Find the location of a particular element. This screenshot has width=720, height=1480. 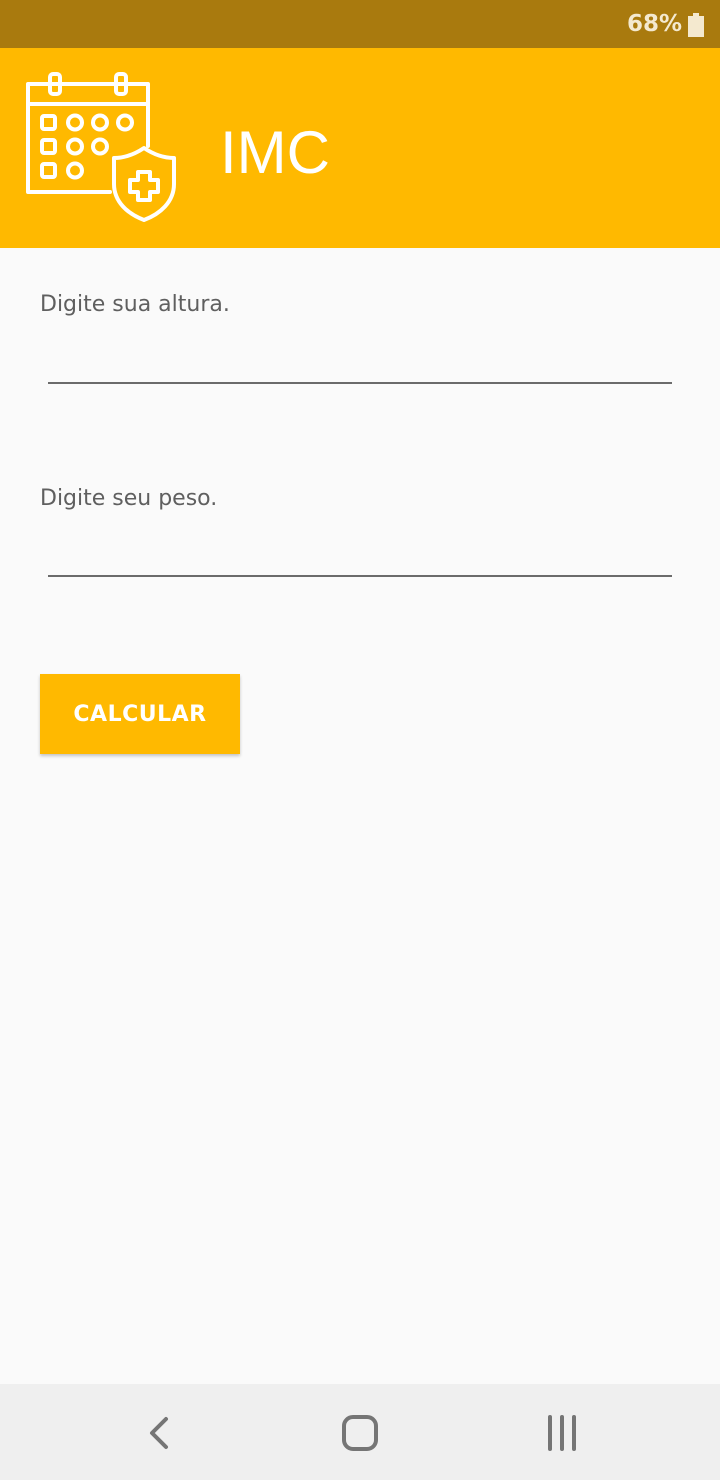

weight-input is located at coordinates (360, 555).